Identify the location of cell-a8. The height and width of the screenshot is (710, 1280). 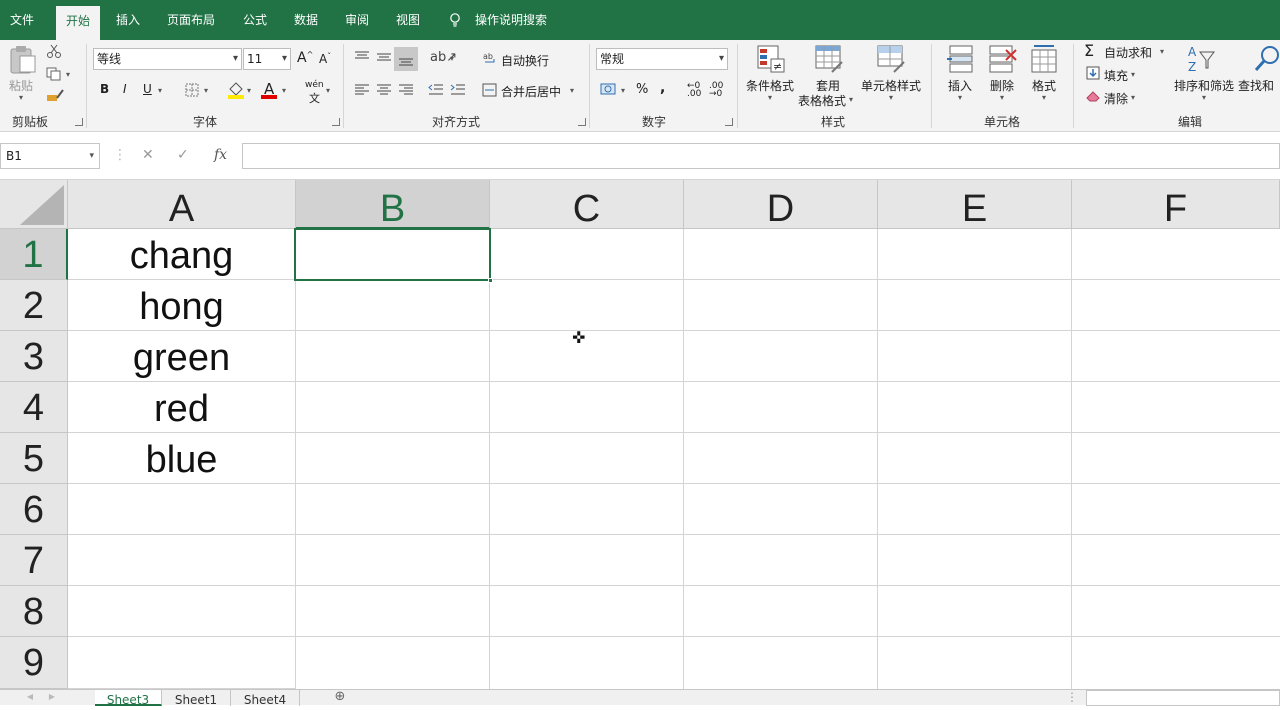
(182, 611).